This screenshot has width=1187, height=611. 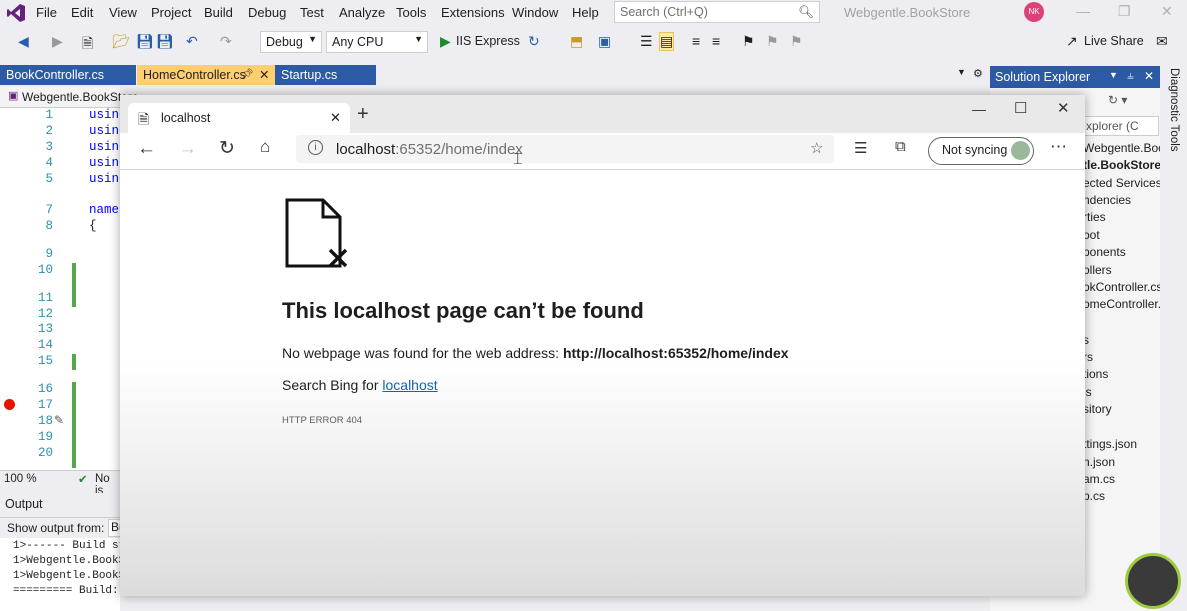 I want to click on align-icon: ≡, so click(x=696, y=41).